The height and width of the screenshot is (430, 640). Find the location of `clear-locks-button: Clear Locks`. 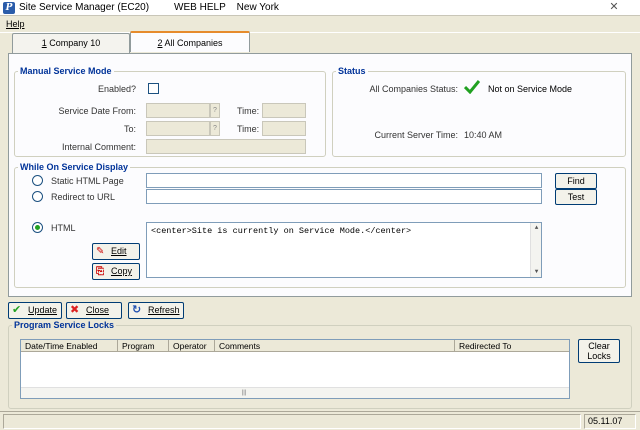

clear-locks-button: Clear Locks is located at coordinates (599, 351).